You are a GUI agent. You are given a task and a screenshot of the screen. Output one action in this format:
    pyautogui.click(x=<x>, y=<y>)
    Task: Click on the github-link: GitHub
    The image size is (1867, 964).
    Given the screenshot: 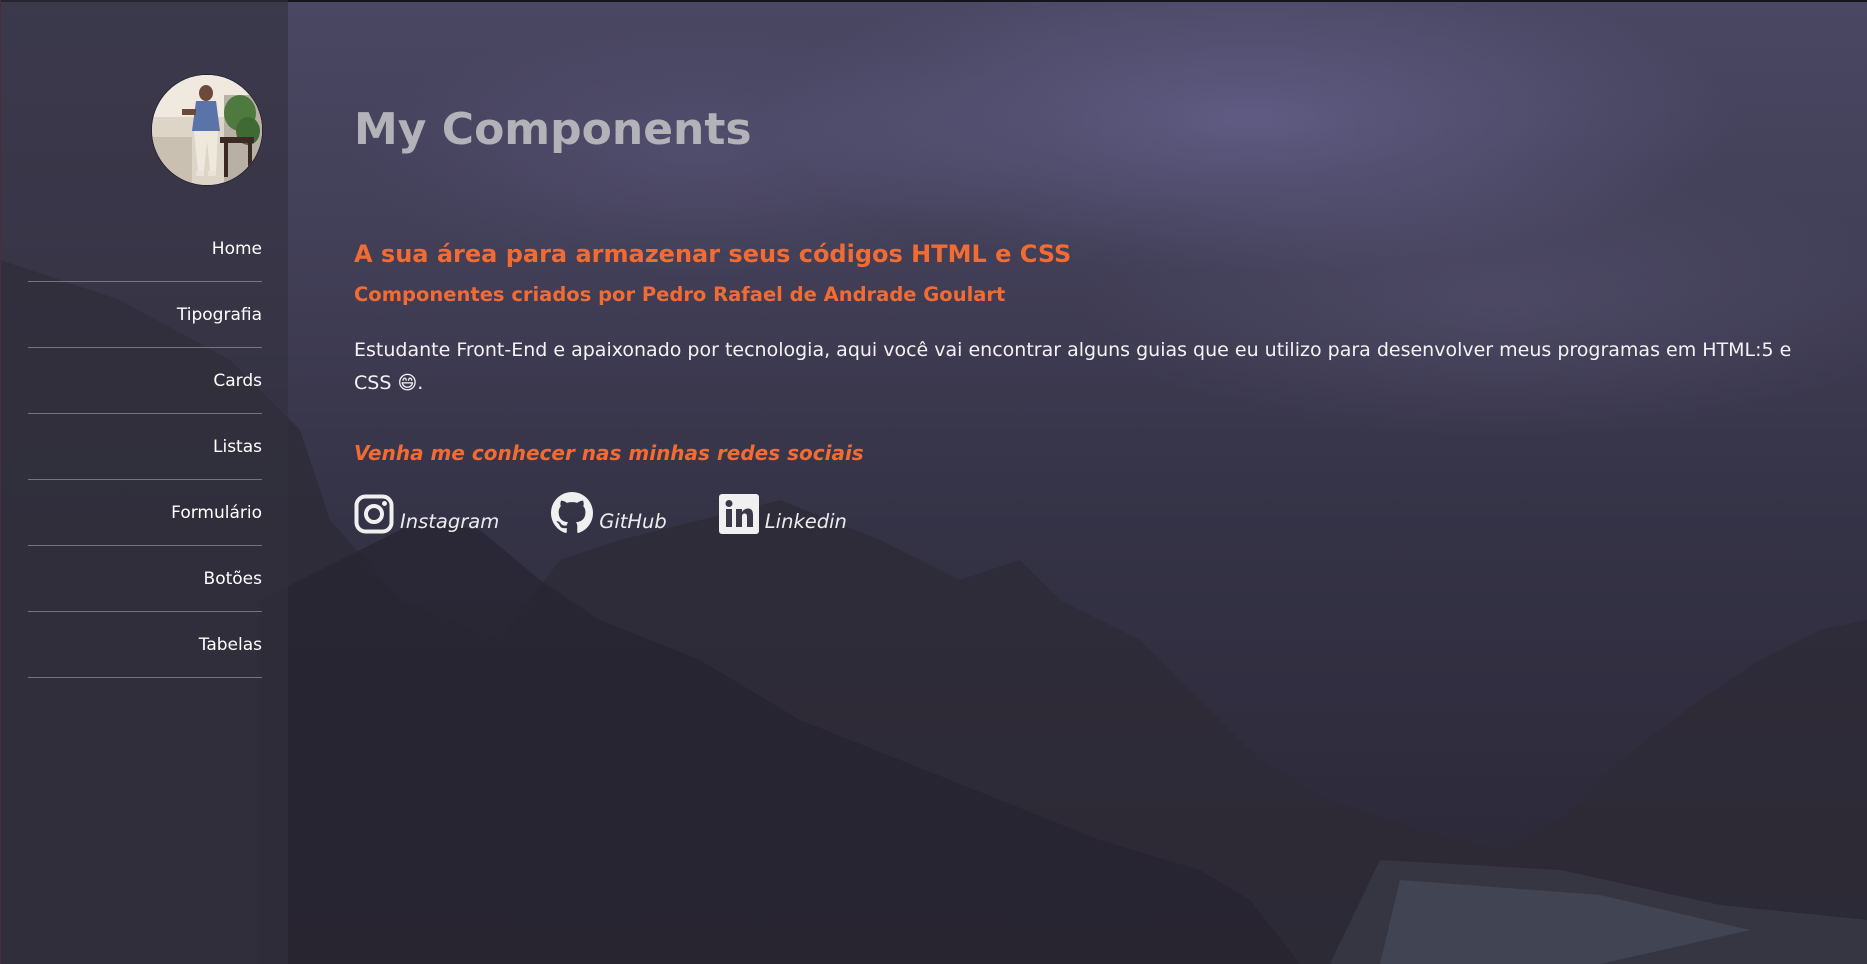 What is the action you would take?
    pyautogui.click(x=609, y=513)
    